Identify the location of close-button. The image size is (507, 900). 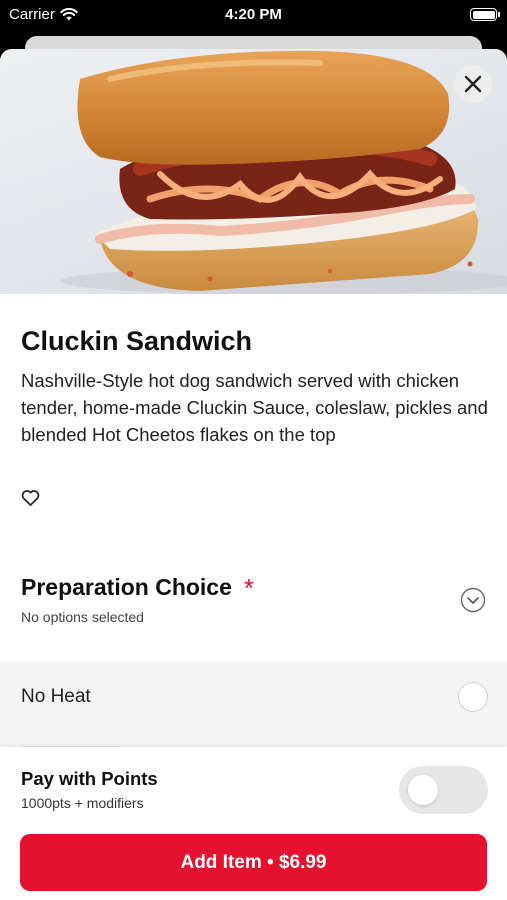
(473, 84).